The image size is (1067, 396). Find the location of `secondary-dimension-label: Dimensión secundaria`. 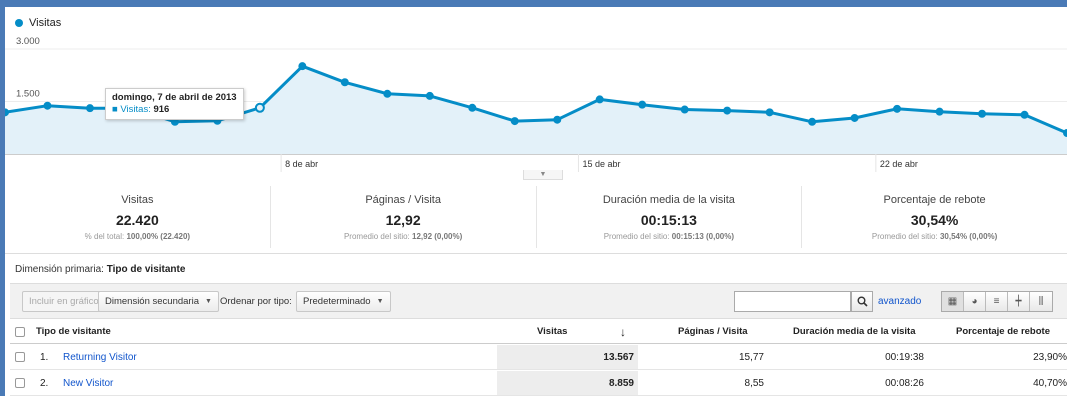

secondary-dimension-label: Dimensión secundaria is located at coordinates (152, 301).